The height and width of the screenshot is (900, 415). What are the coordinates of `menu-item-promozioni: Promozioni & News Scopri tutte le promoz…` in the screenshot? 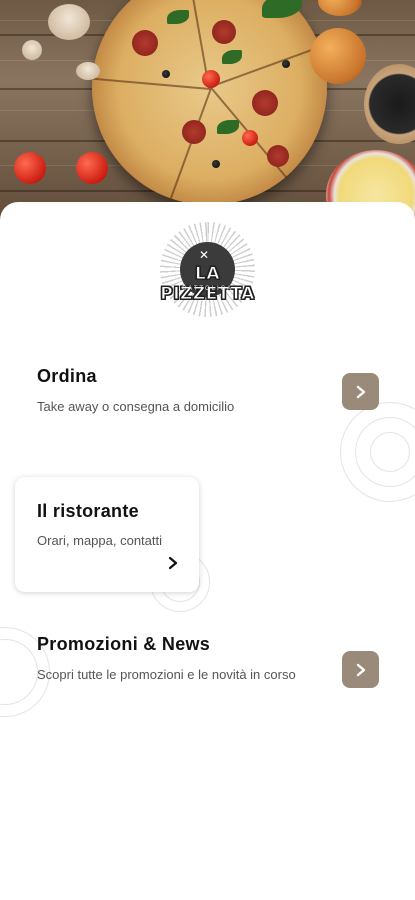 It's located at (207, 675).